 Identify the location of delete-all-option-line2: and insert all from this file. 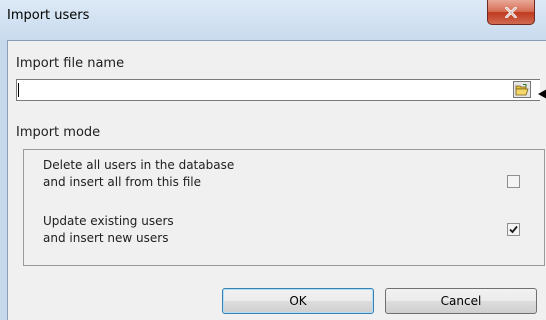
(122, 182).